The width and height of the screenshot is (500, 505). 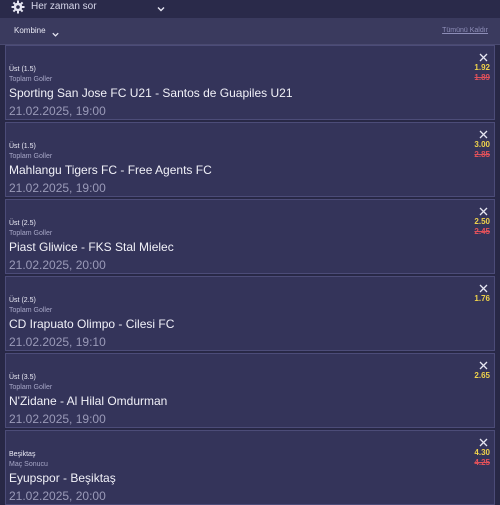 What do you see at coordinates (18, 7) in the screenshot?
I see `gear-icon` at bounding box center [18, 7].